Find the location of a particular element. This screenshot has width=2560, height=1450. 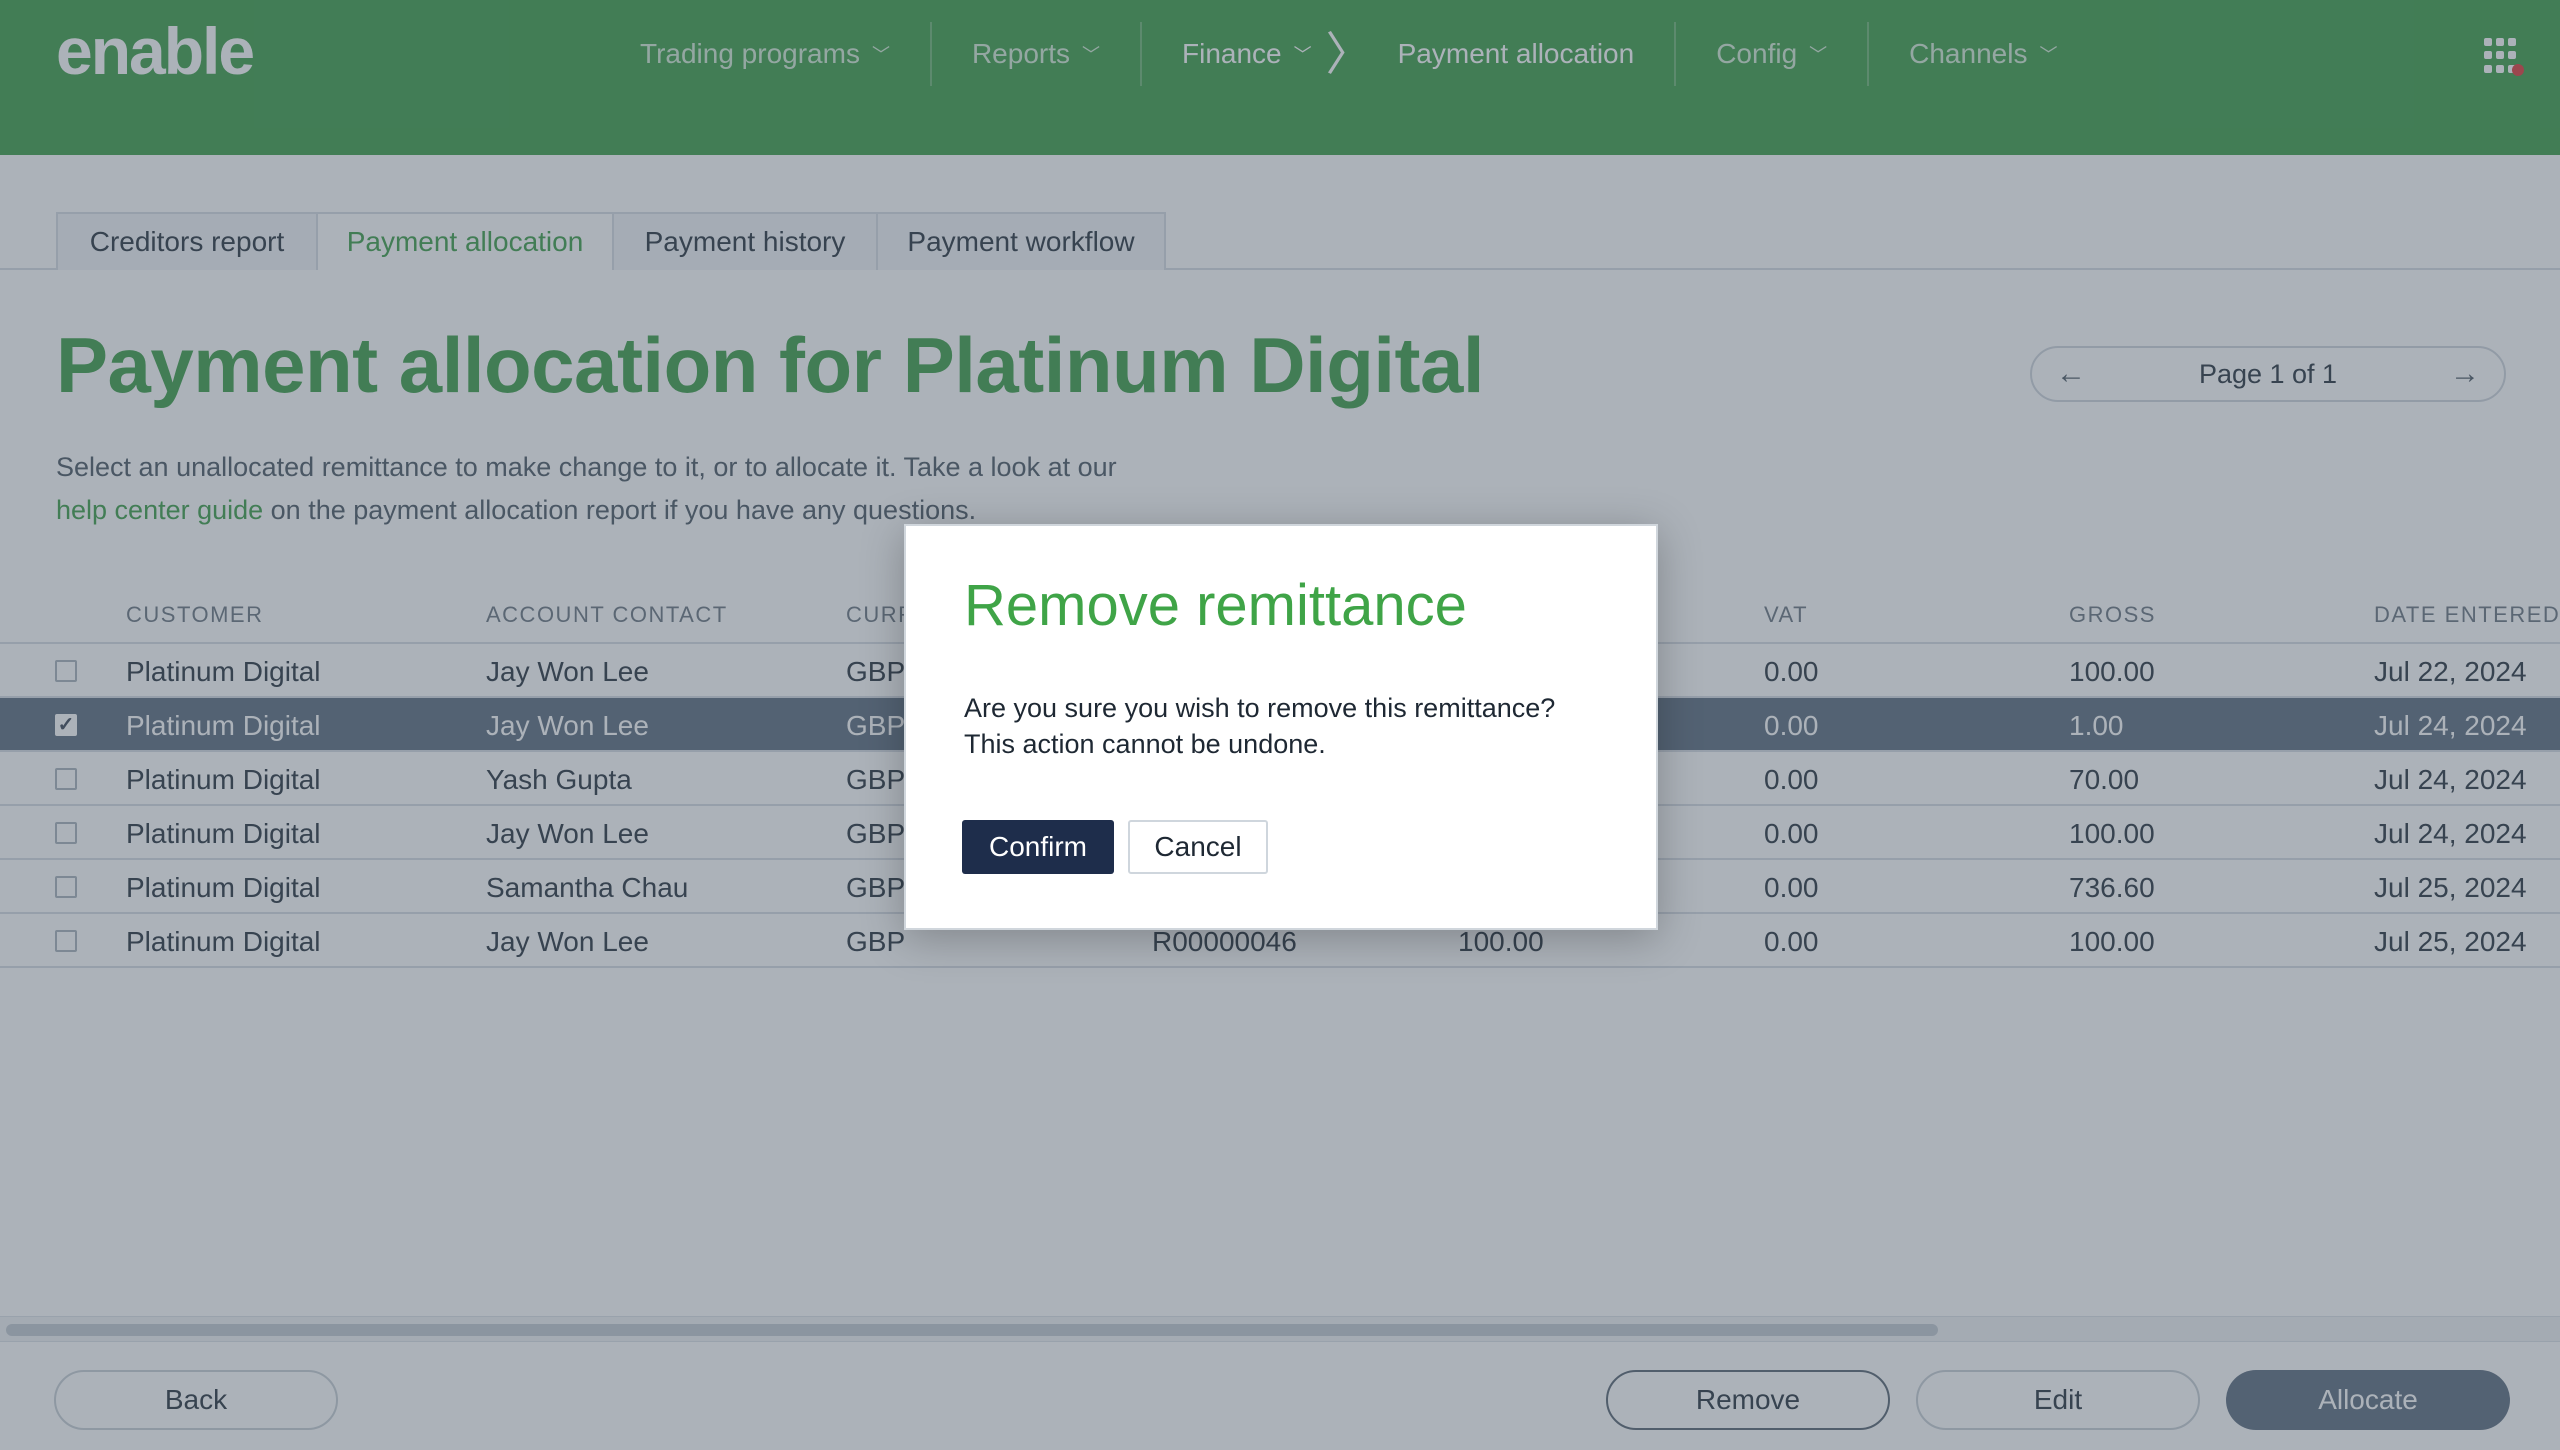

cancel-button: Cancel is located at coordinates (1198, 847).